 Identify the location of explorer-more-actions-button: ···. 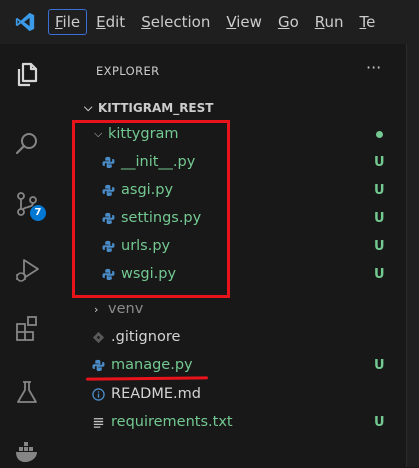
(373, 67).